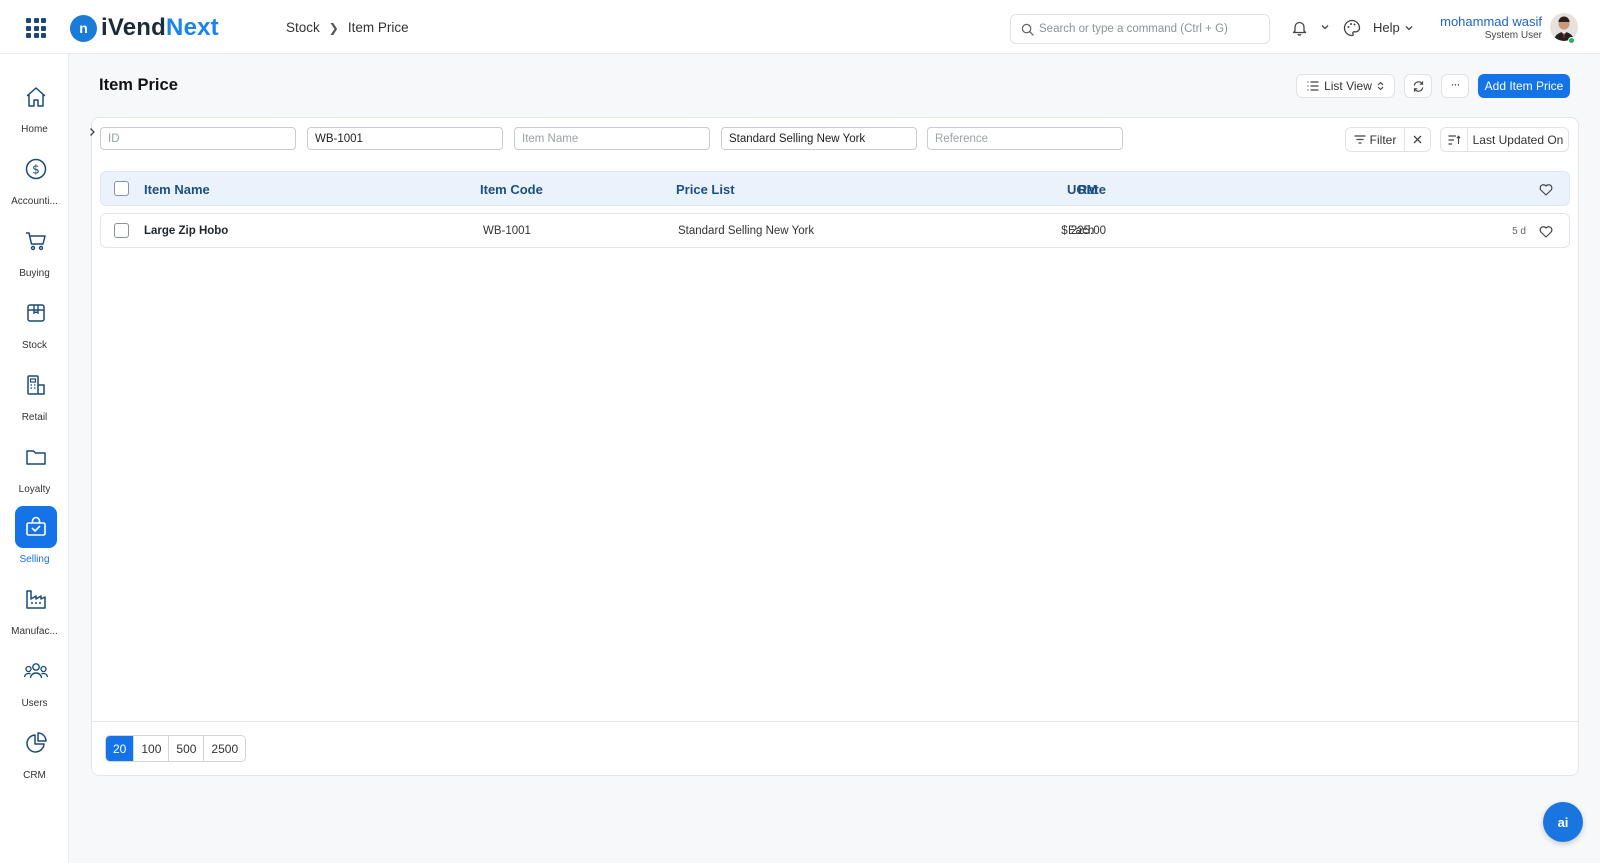  I want to click on item-code-filter-input, so click(405, 138).